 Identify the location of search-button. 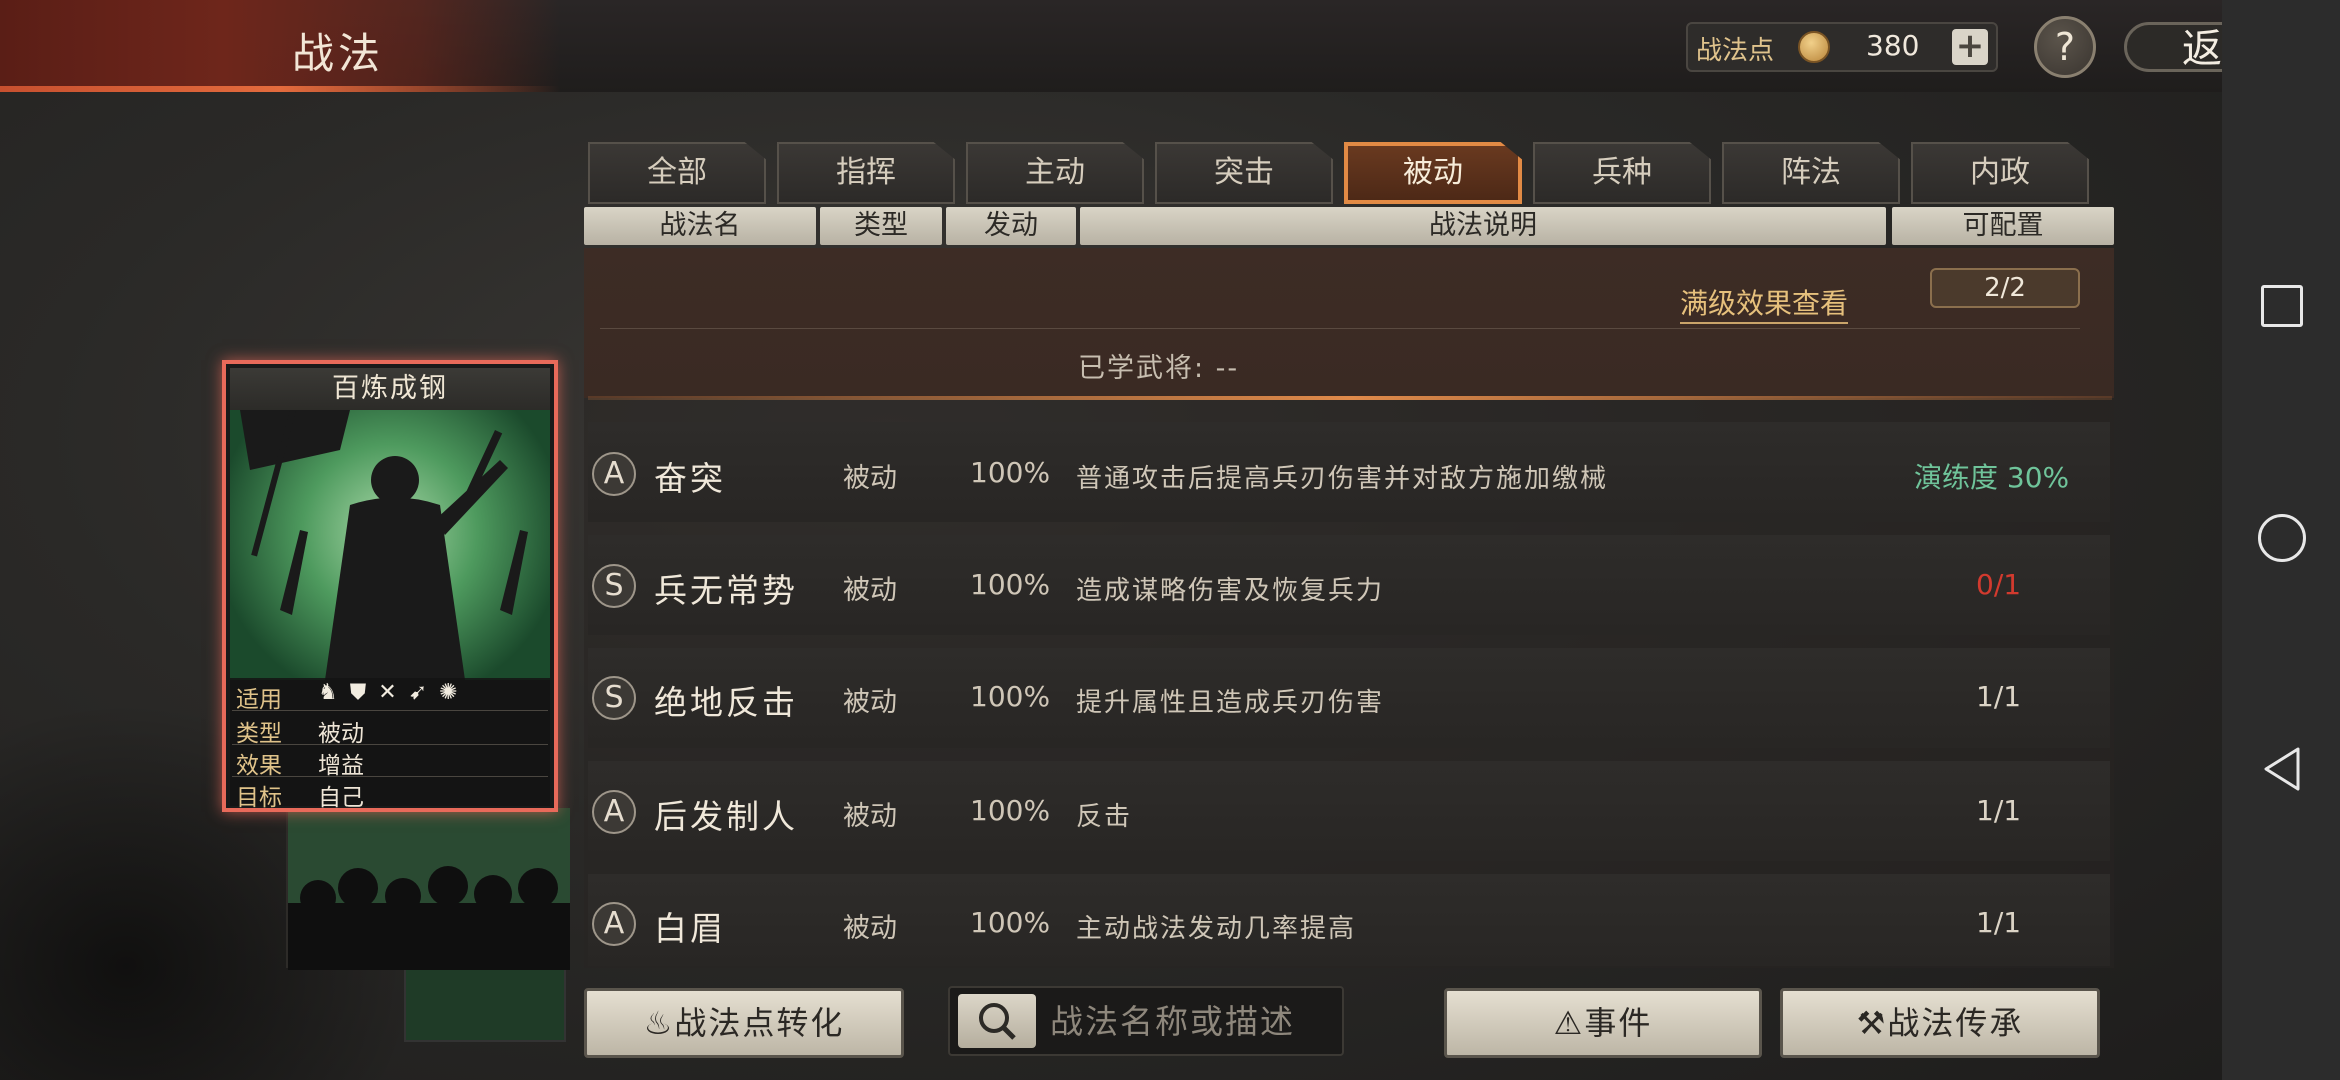
(997, 1021).